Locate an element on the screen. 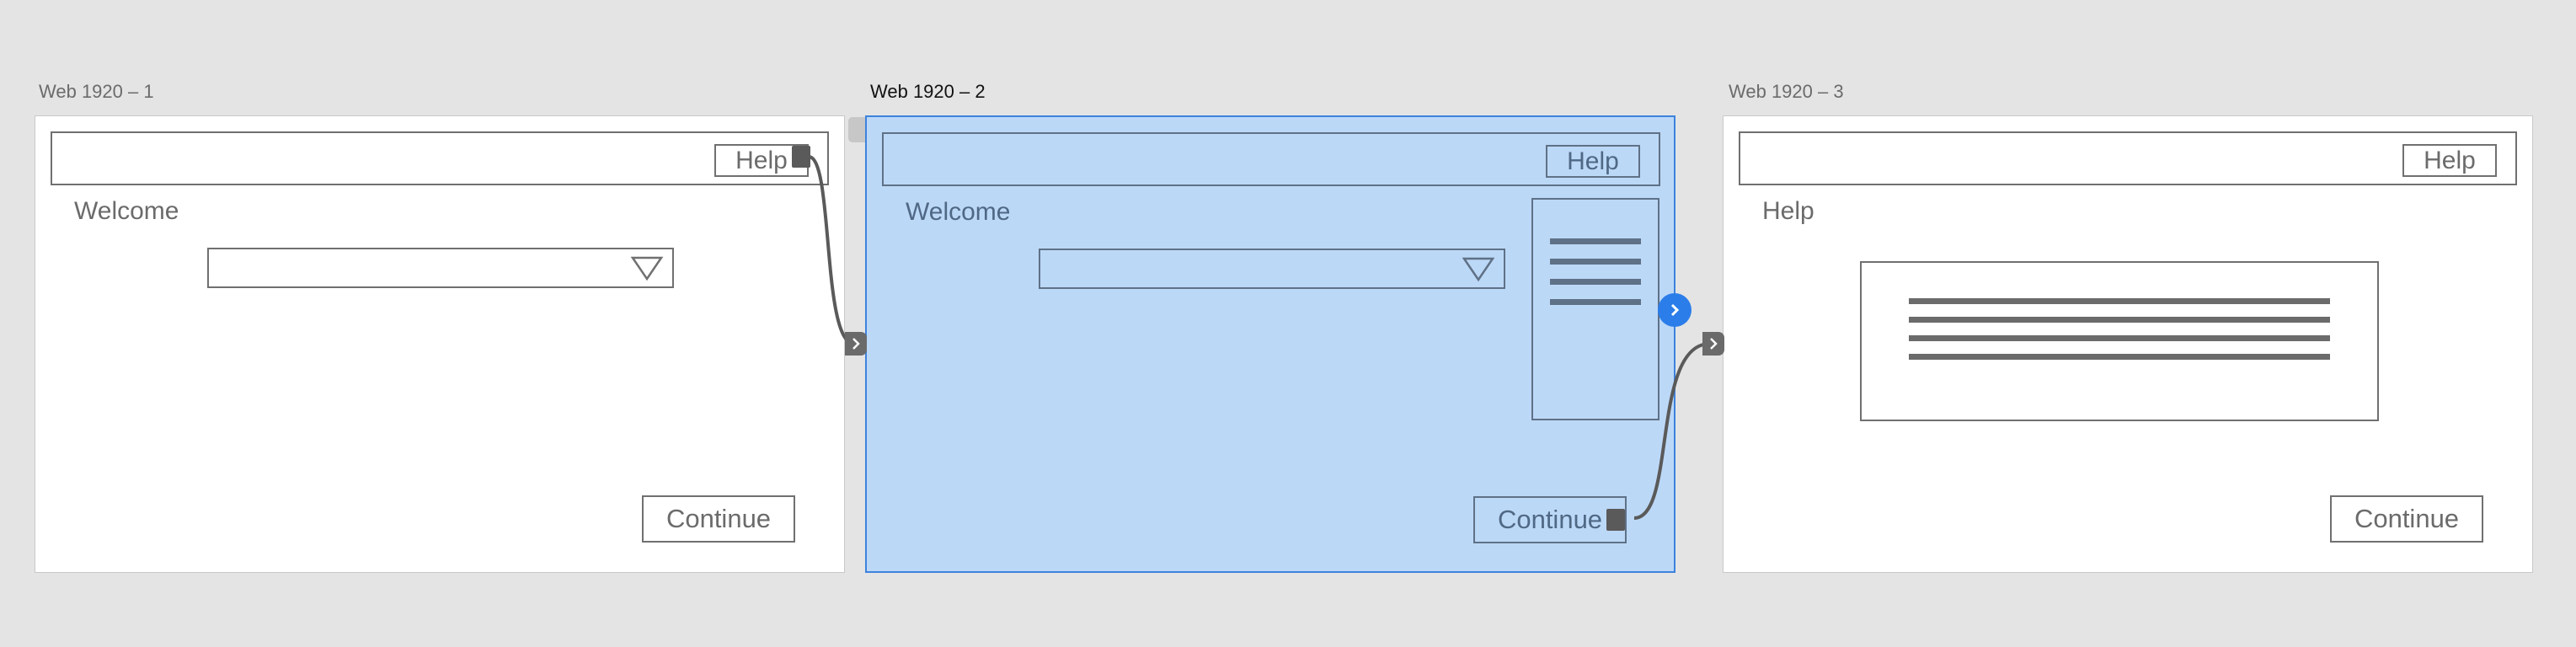  side-menu-panel is located at coordinates (1595, 309).